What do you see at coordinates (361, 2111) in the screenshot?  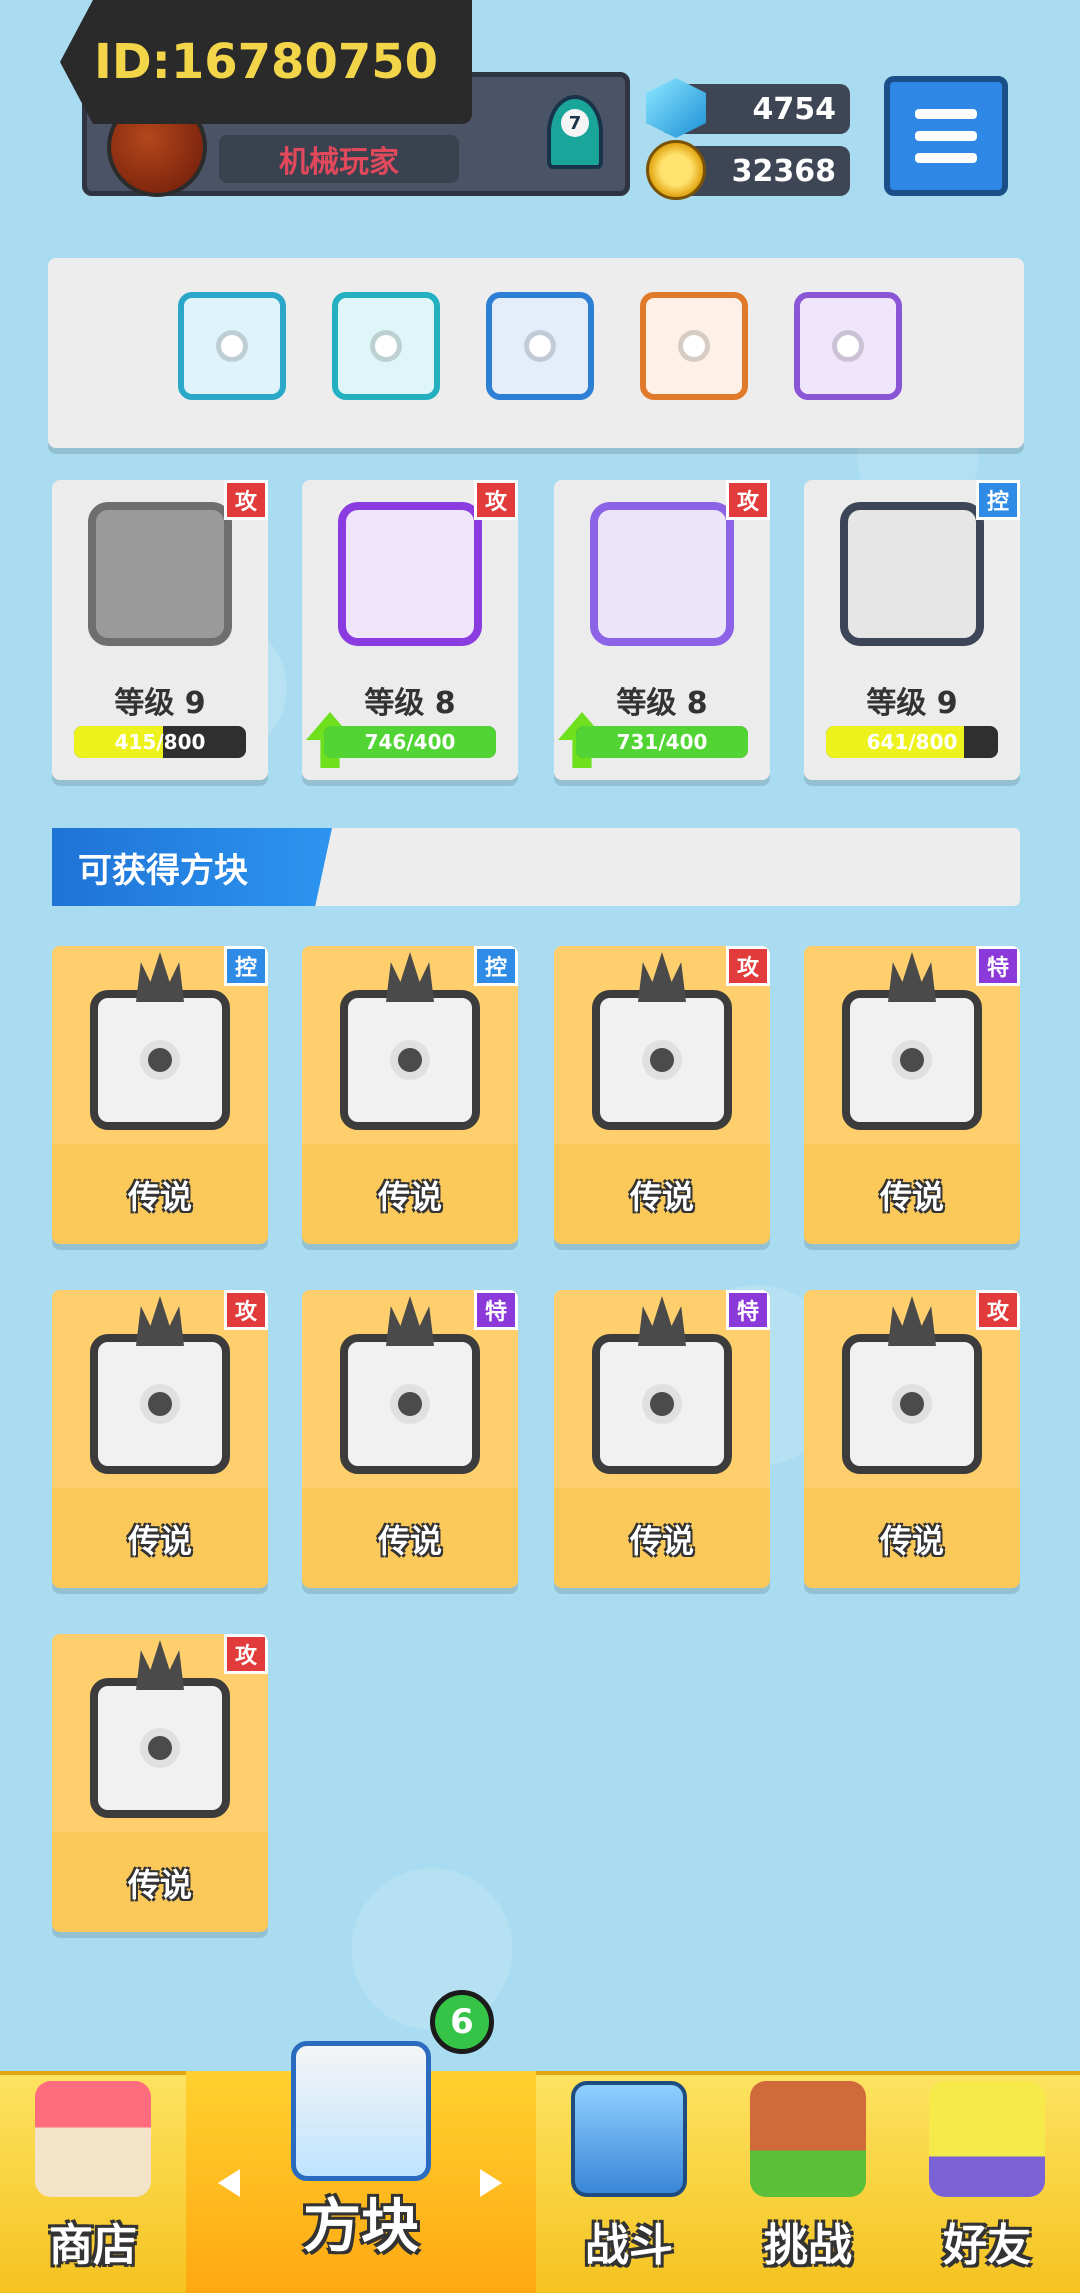 I see `dice-box-icon` at bounding box center [361, 2111].